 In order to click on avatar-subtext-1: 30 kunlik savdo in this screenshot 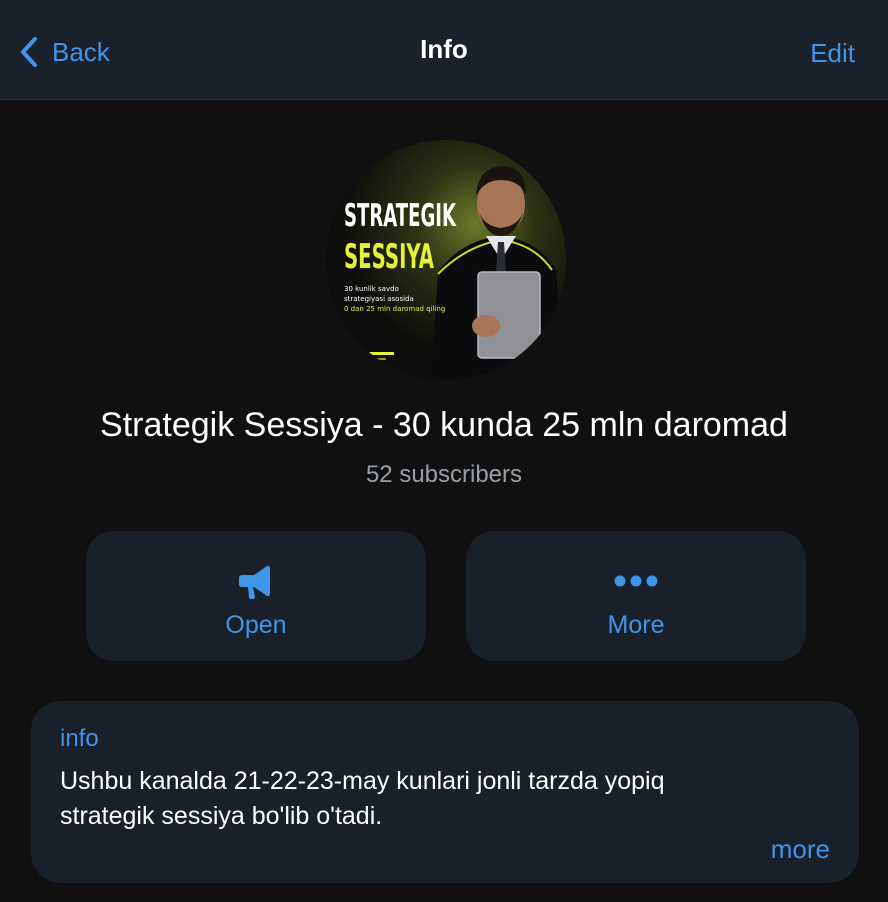, I will do `click(371, 289)`.